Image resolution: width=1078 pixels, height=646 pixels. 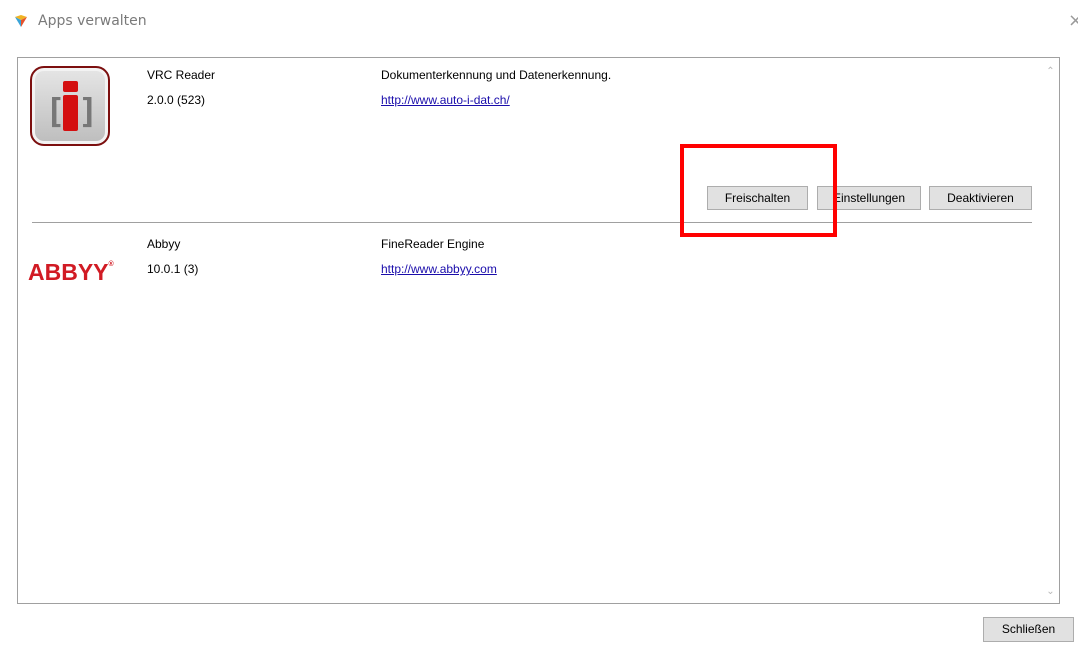 What do you see at coordinates (758, 190) in the screenshot?
I see `highlight-box` at bounding box center [758, 190].